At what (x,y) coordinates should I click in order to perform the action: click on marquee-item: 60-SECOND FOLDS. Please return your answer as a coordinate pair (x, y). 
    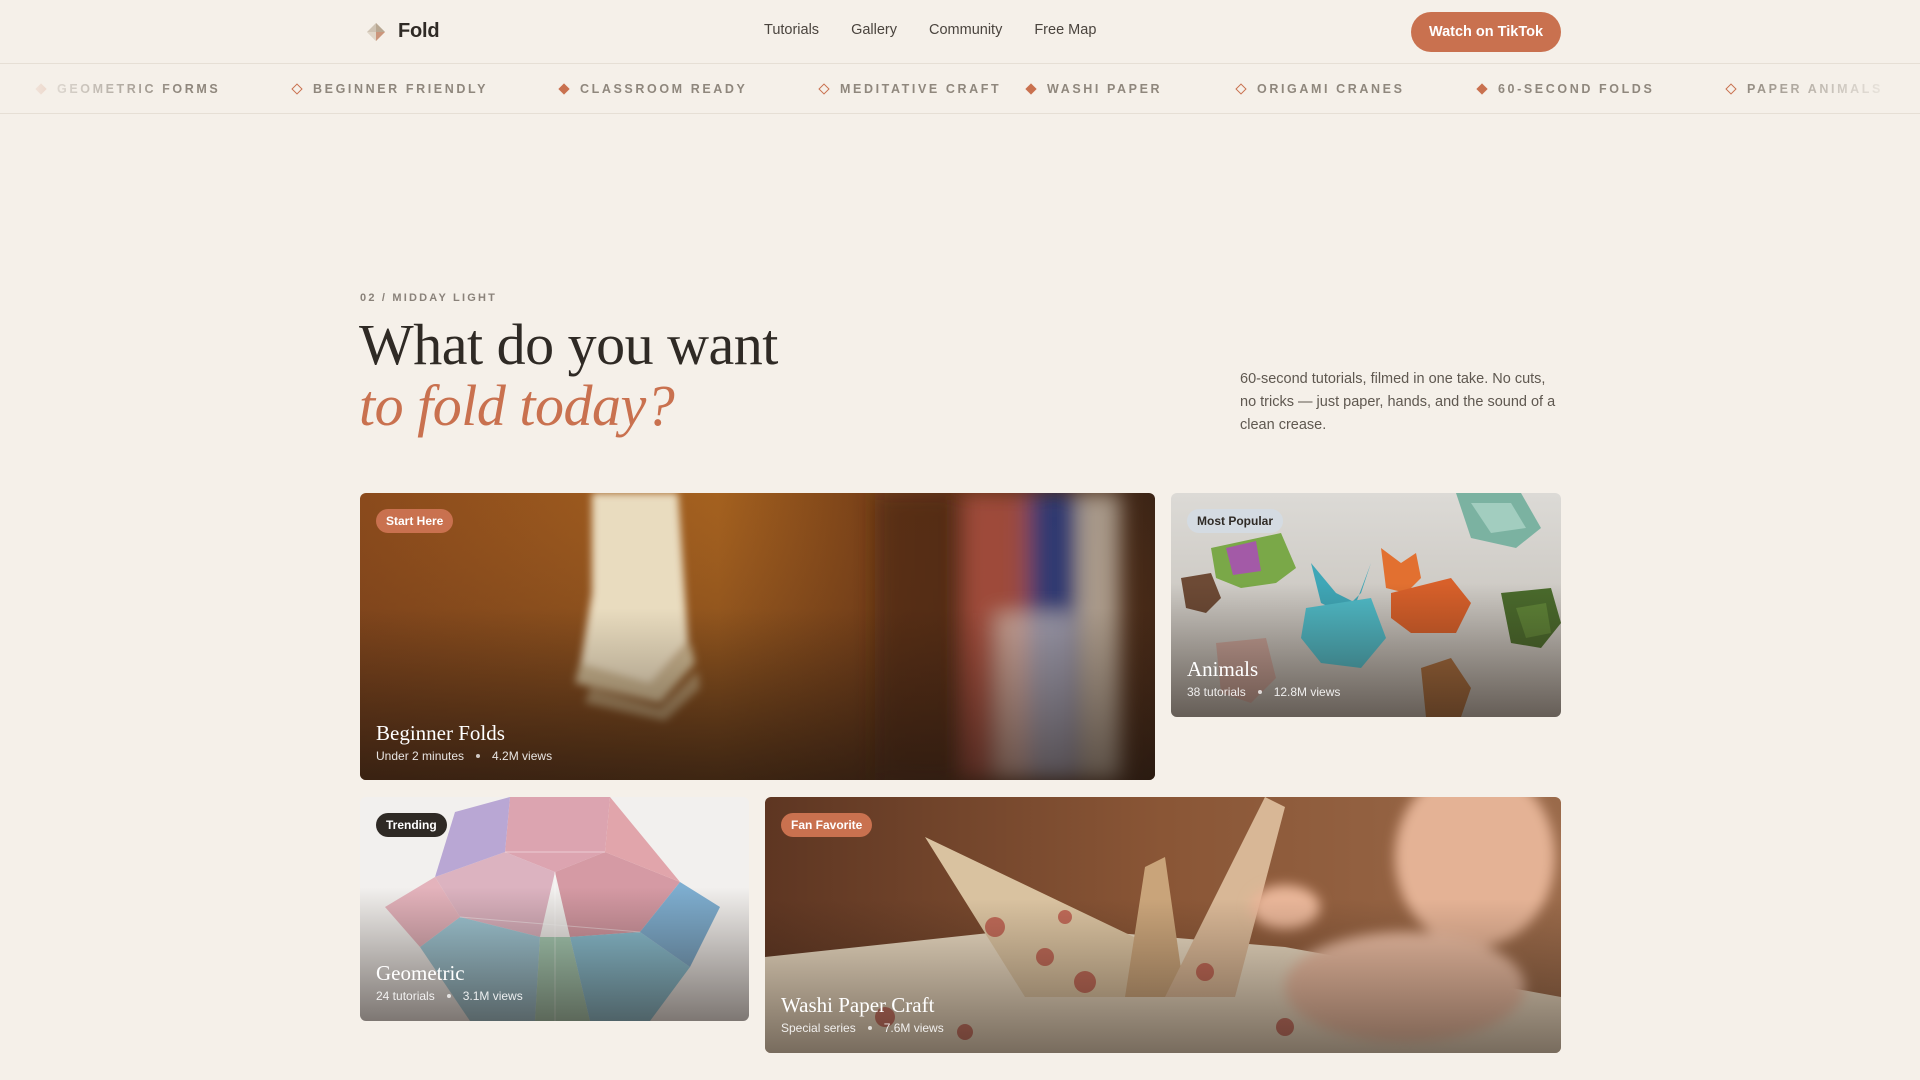
    Looking at the image, I should click on (1565, 89).